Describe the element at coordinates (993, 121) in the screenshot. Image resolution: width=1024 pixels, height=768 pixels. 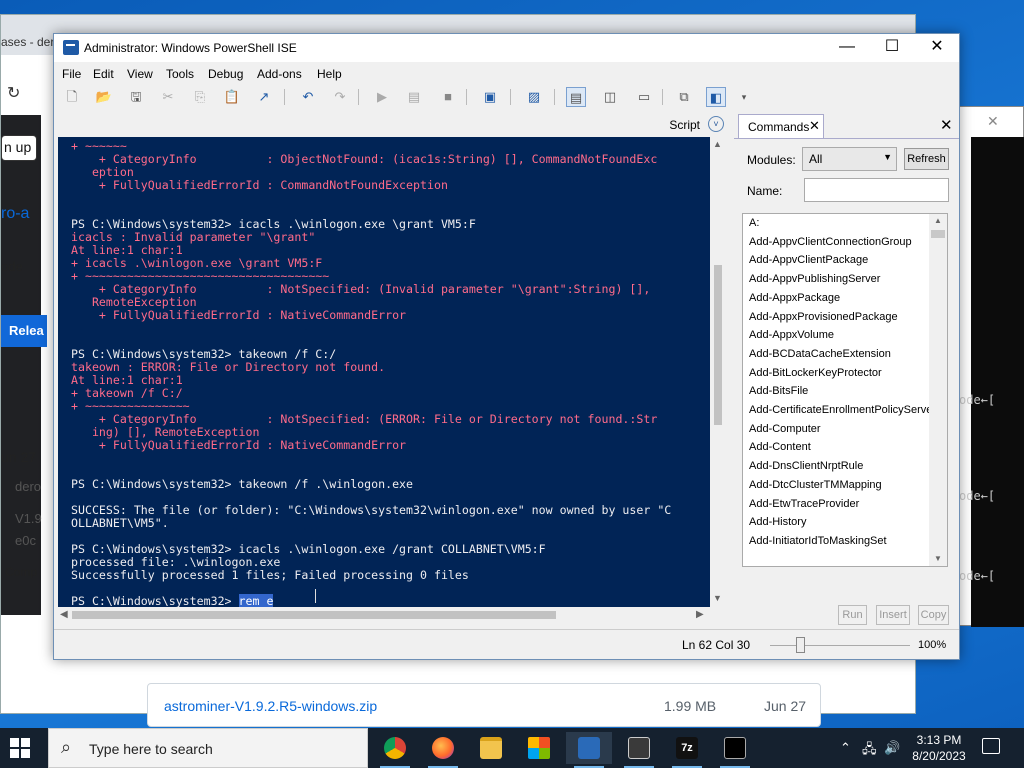
I see `console-close-icon: ✕` at that location.